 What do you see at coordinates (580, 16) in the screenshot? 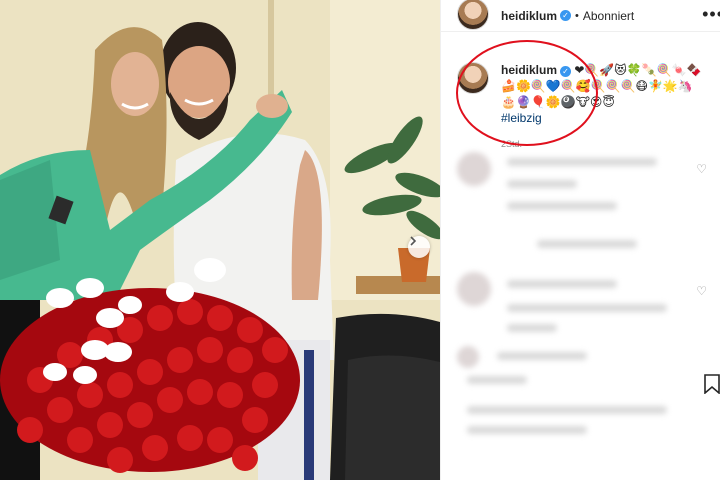
I see `post-header: heidiklum ✓ • Abonniert •••` at bounding box center [580, 16].